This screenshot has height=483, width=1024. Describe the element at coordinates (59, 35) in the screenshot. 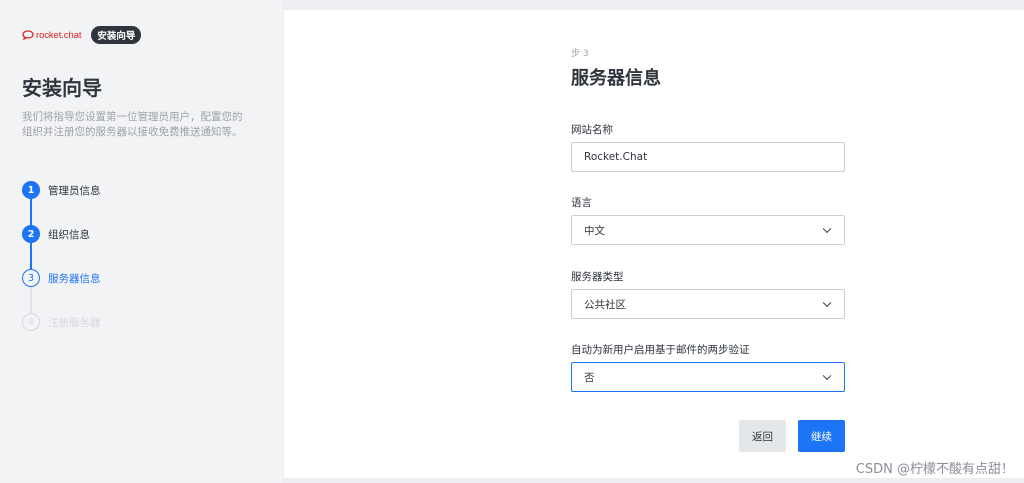

I see `logo-text: rocket.chat` at that location.